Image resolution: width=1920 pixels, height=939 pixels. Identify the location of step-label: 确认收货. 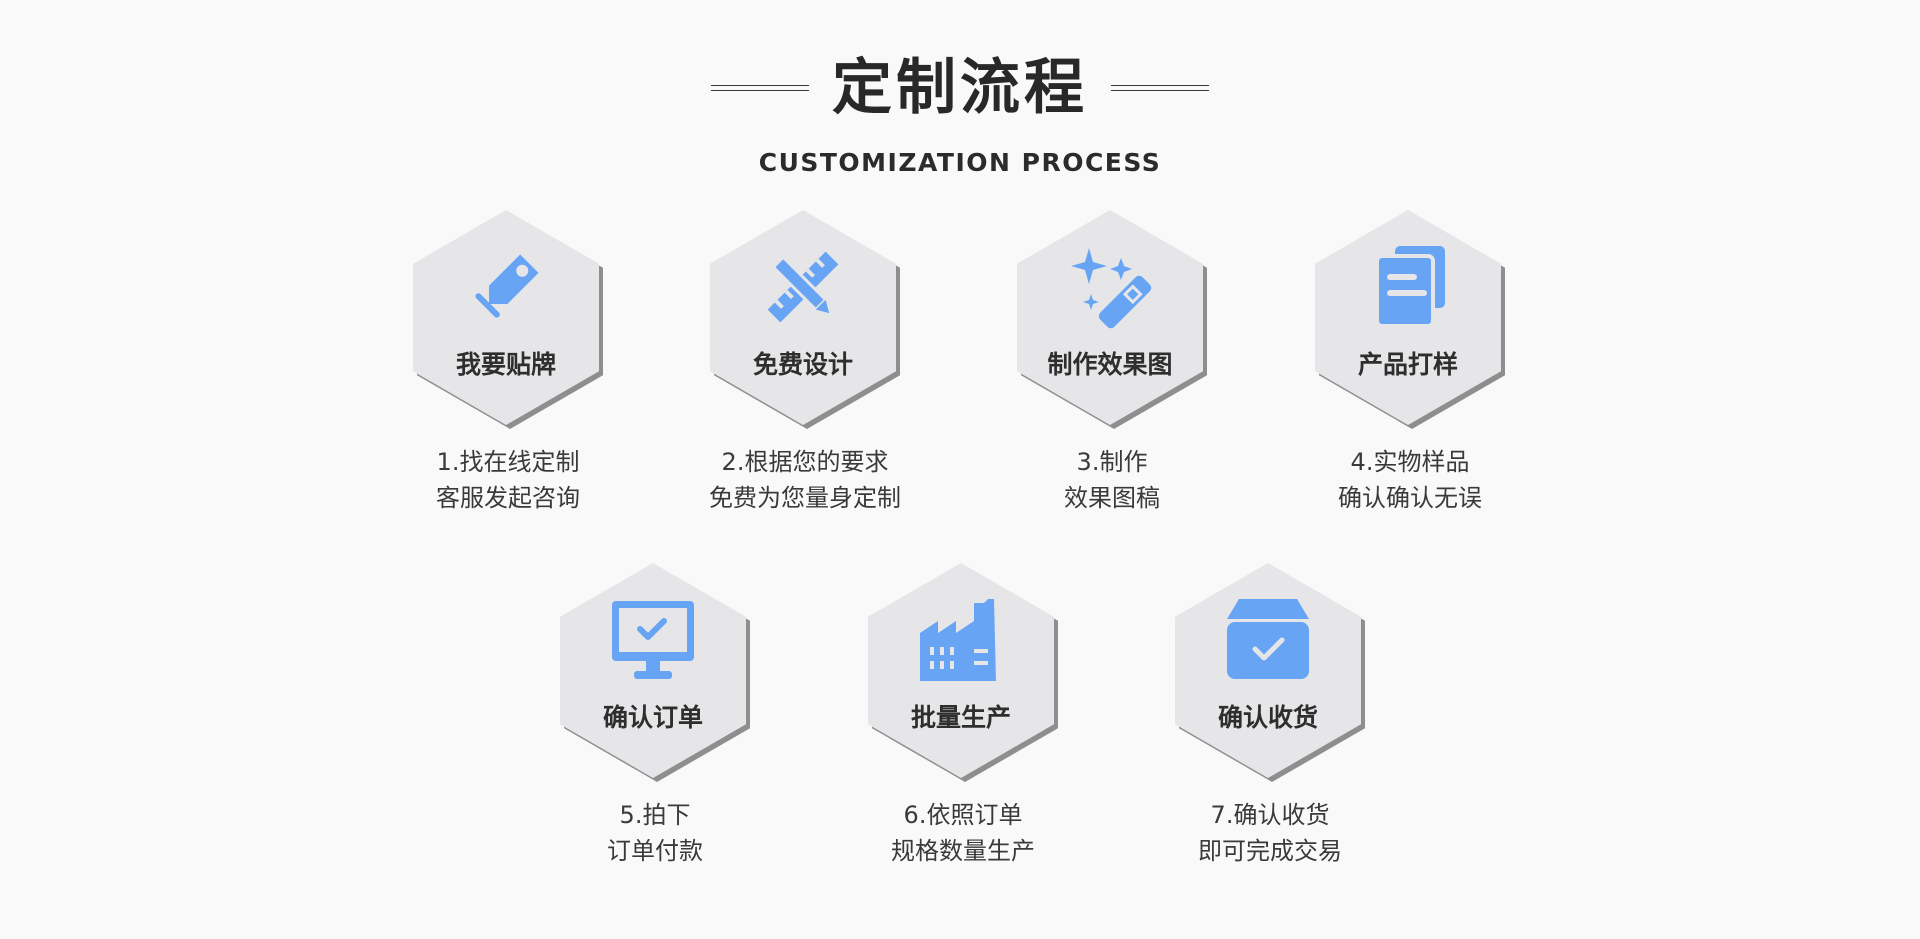
(1267, 717).